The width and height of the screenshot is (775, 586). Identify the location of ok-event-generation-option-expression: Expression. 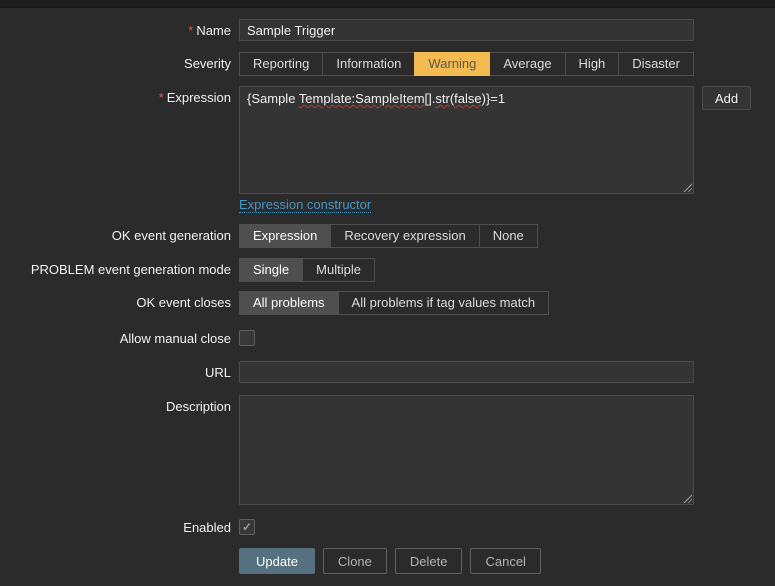
(285, 236).